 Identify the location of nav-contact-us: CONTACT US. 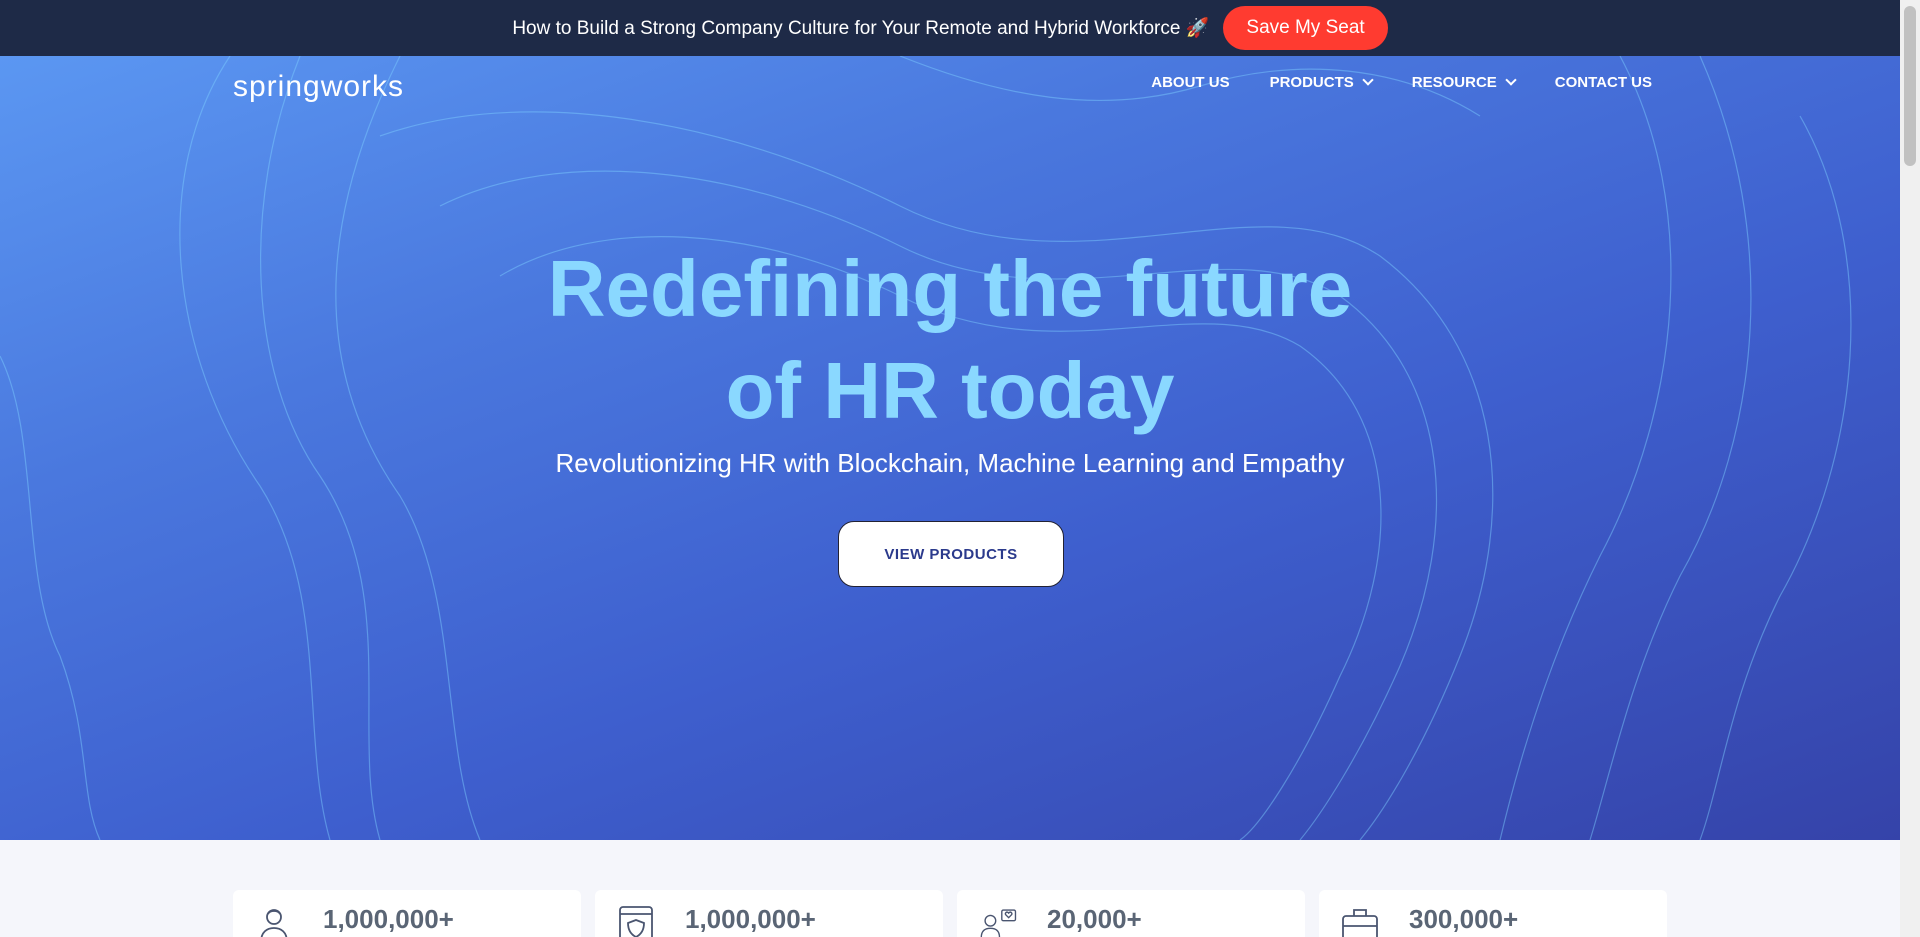
(1603, 82).